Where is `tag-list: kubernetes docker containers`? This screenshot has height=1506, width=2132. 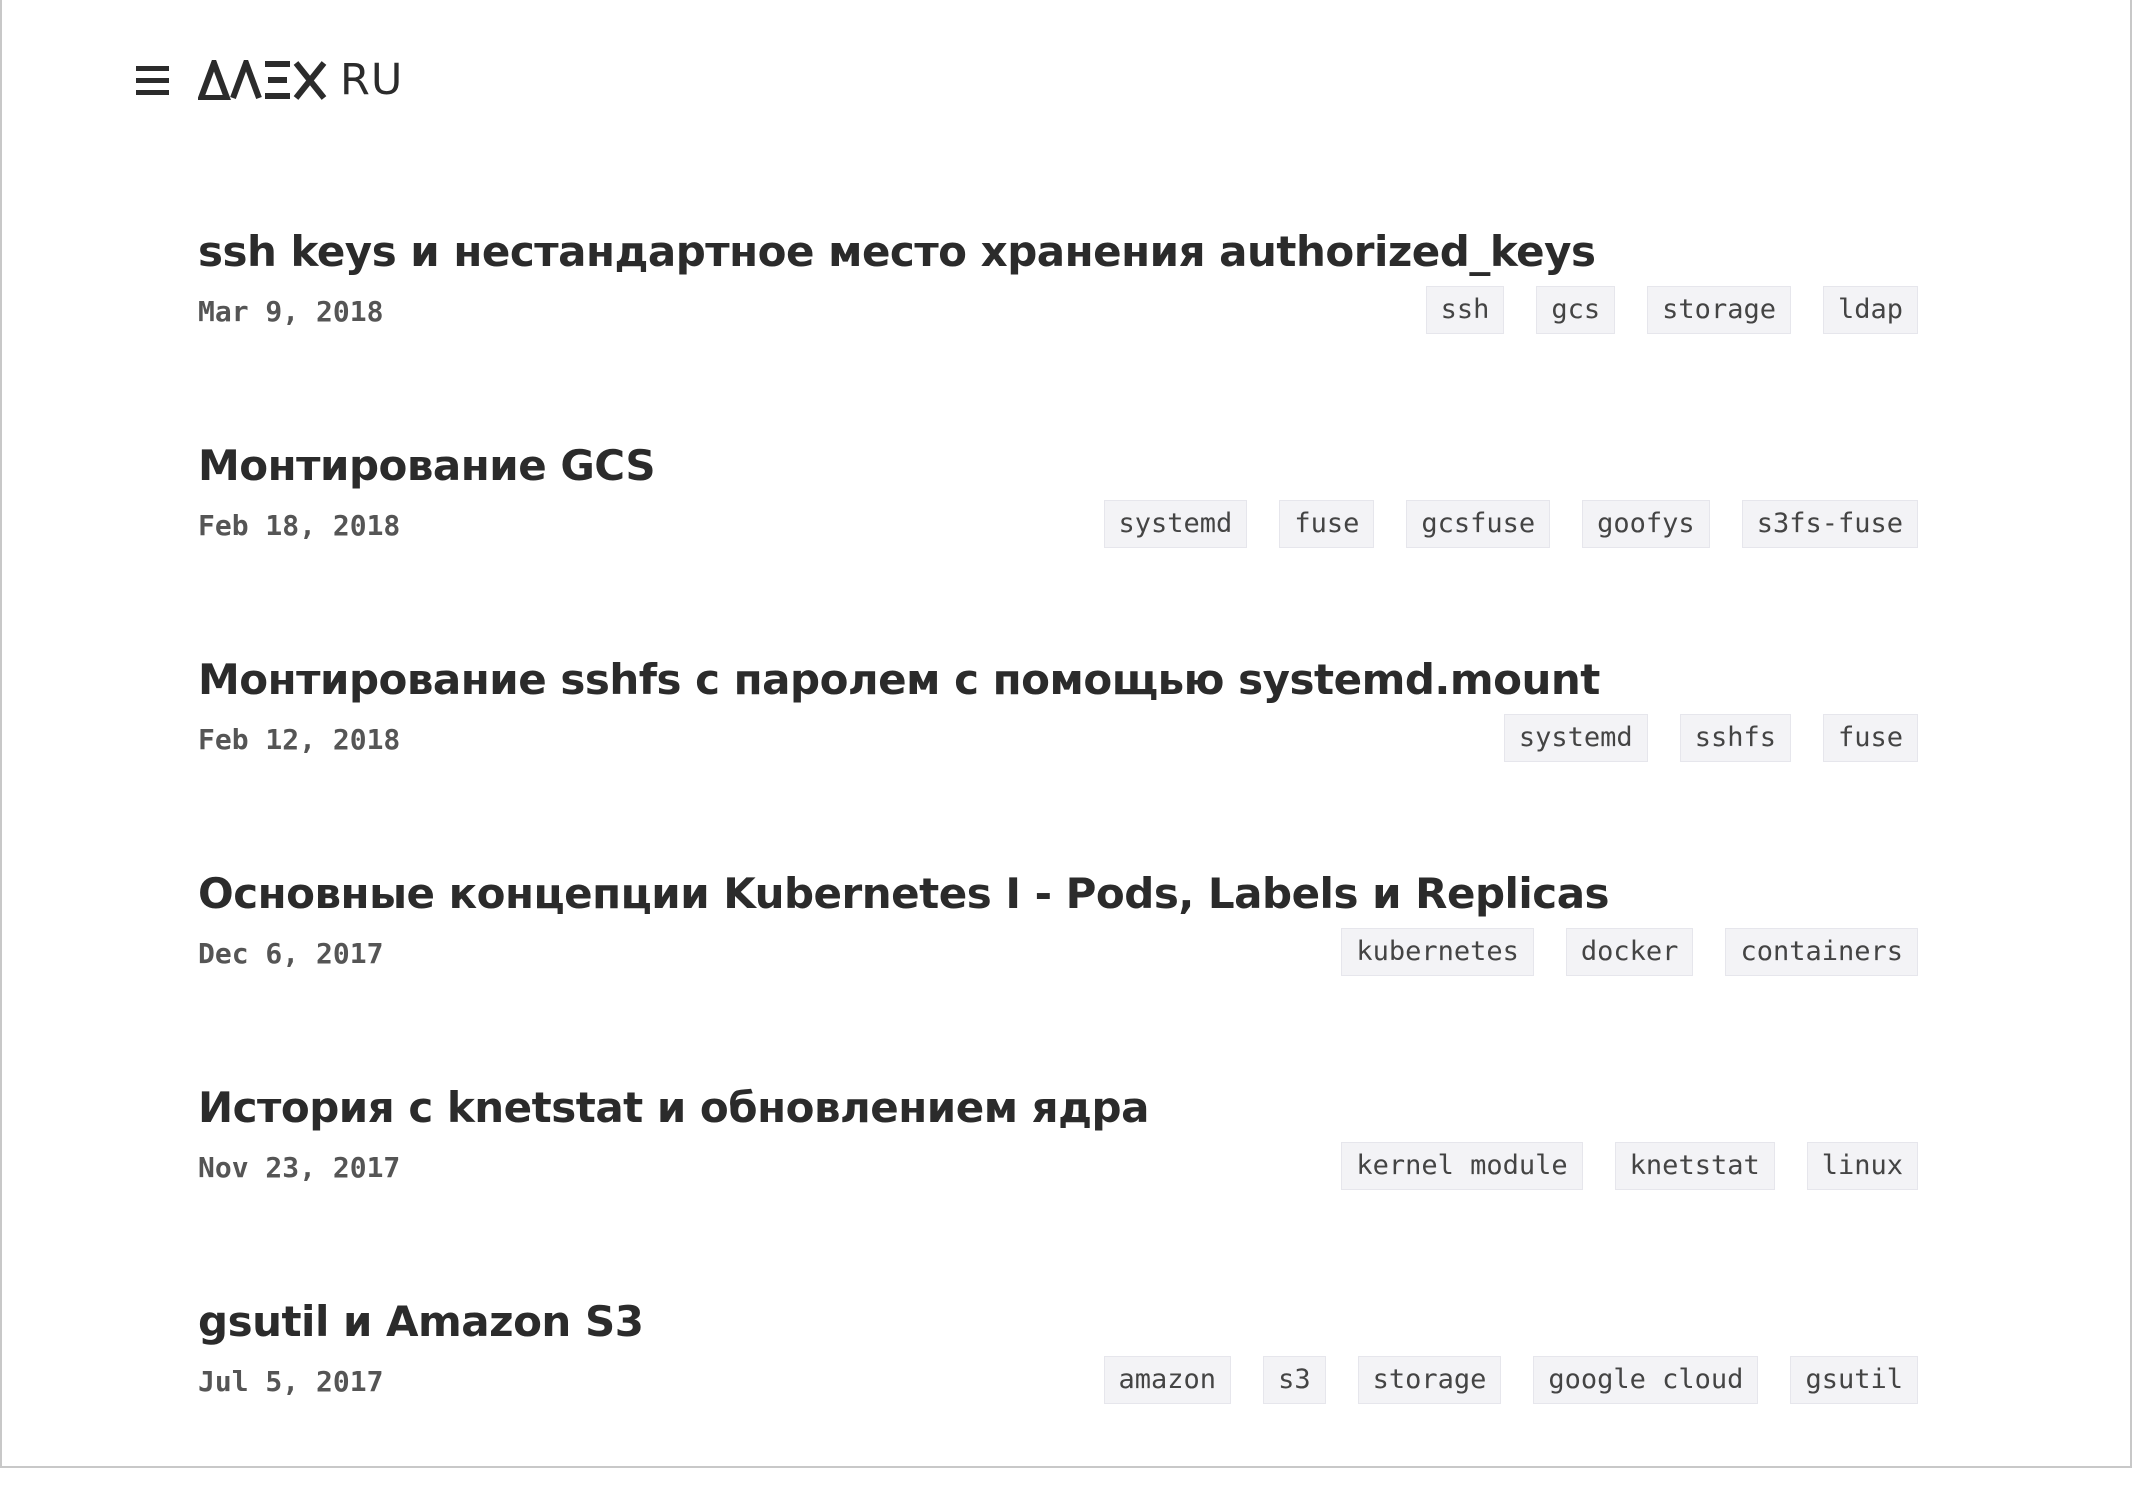
tag-list: kubernetes docker containers is located at coordinates (1629, 952).